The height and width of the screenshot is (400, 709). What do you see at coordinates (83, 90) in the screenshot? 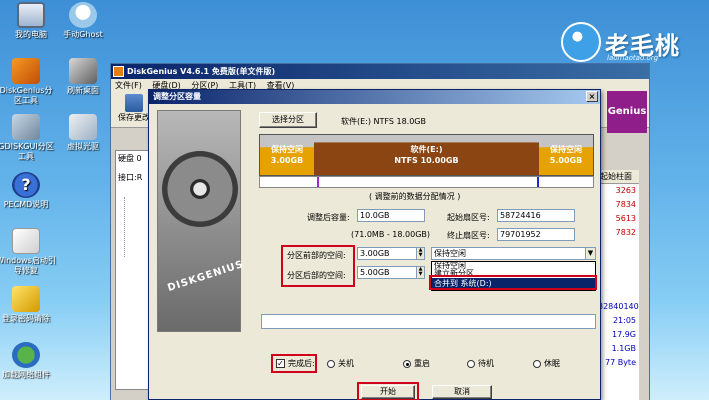
I see `desktop-icon-label: 刷新桌面` at bounding box center [83, 90].